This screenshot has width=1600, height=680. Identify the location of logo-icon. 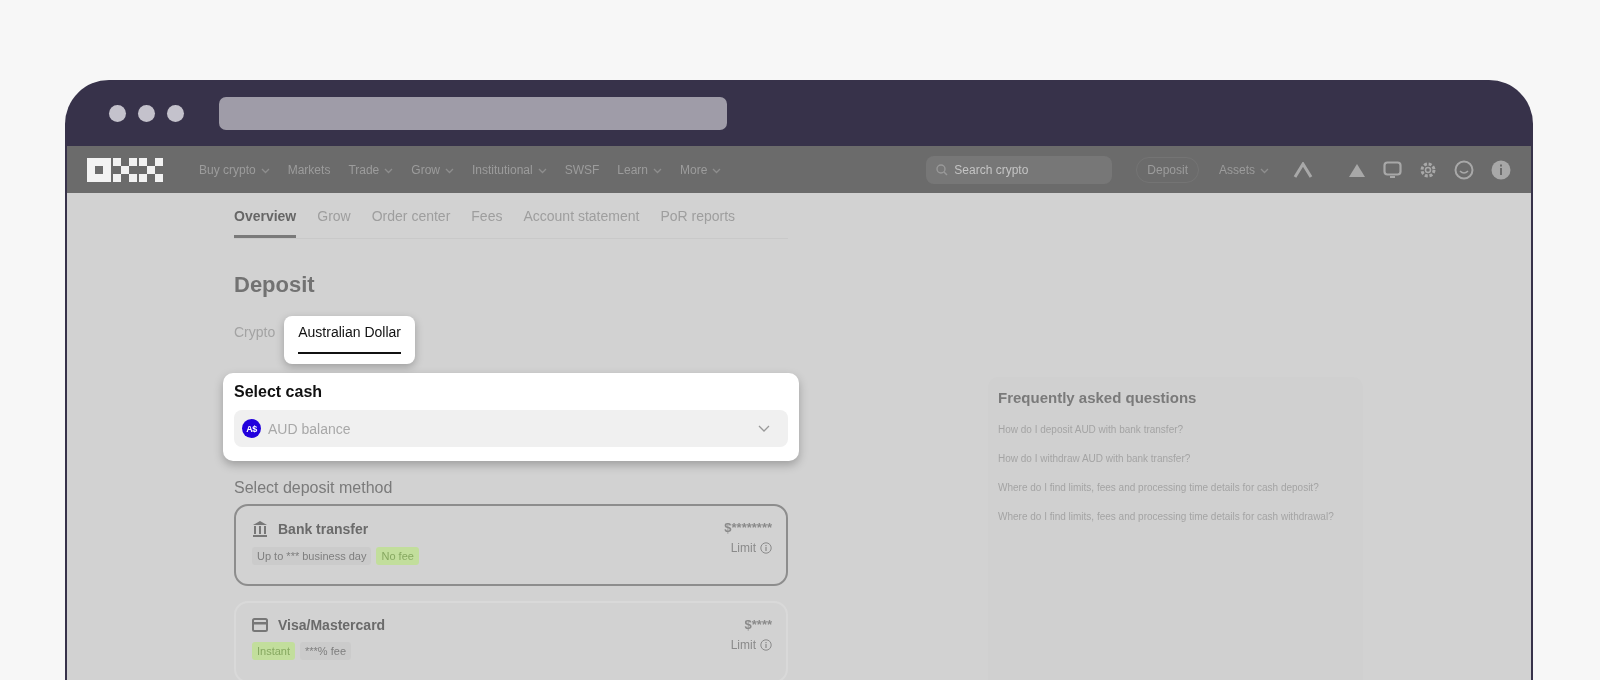
(125, 169).